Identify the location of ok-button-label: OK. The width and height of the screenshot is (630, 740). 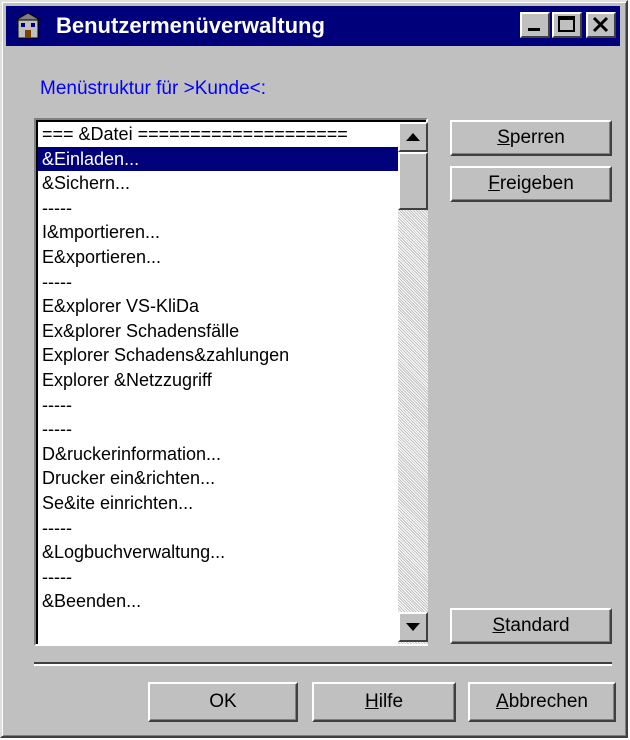
(223, 701).